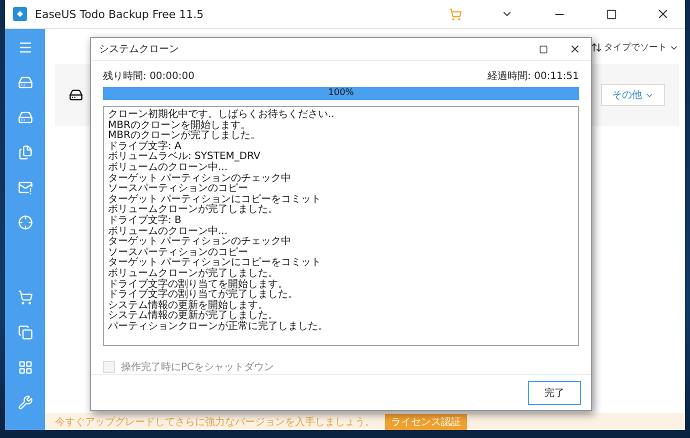 The width and height of the screenshot is (690, 438). What do you see at coordinates (633, 95) in the screenshot?
I see `more-button: その他` at bounding box center [633, 95].